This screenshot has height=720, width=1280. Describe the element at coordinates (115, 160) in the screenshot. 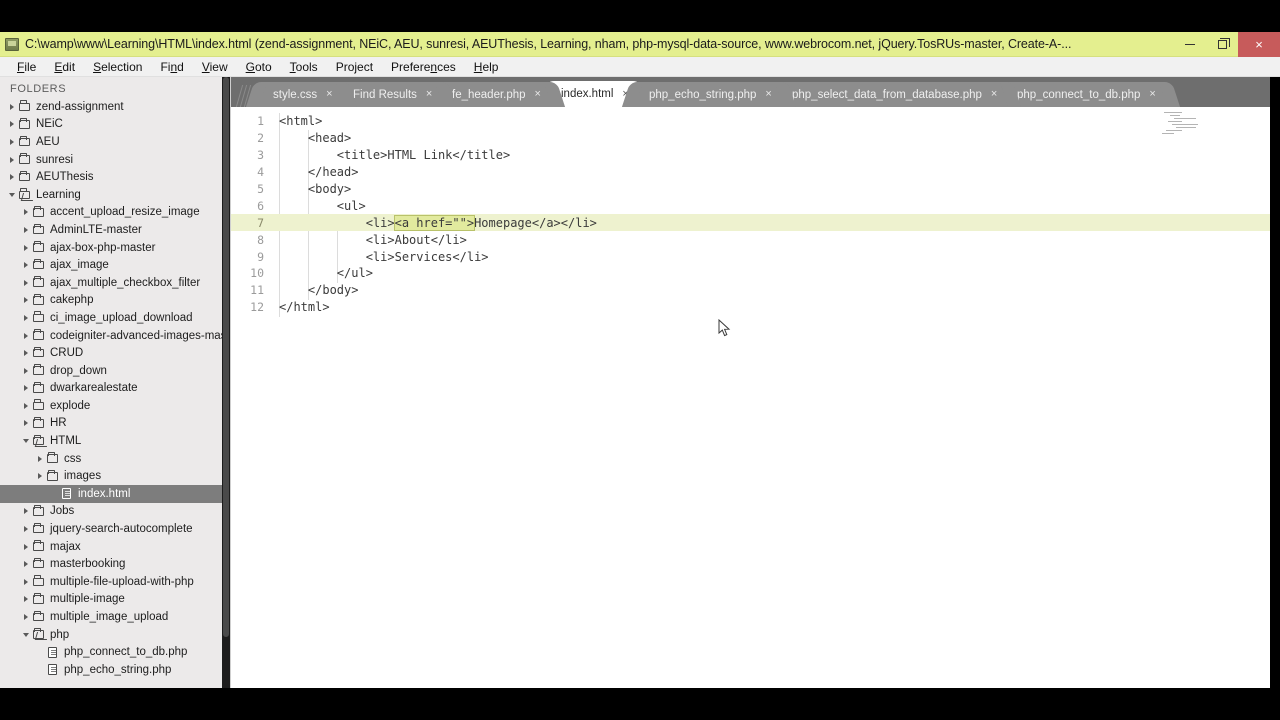

I see `tree-folder-item: sunresi` at that location.